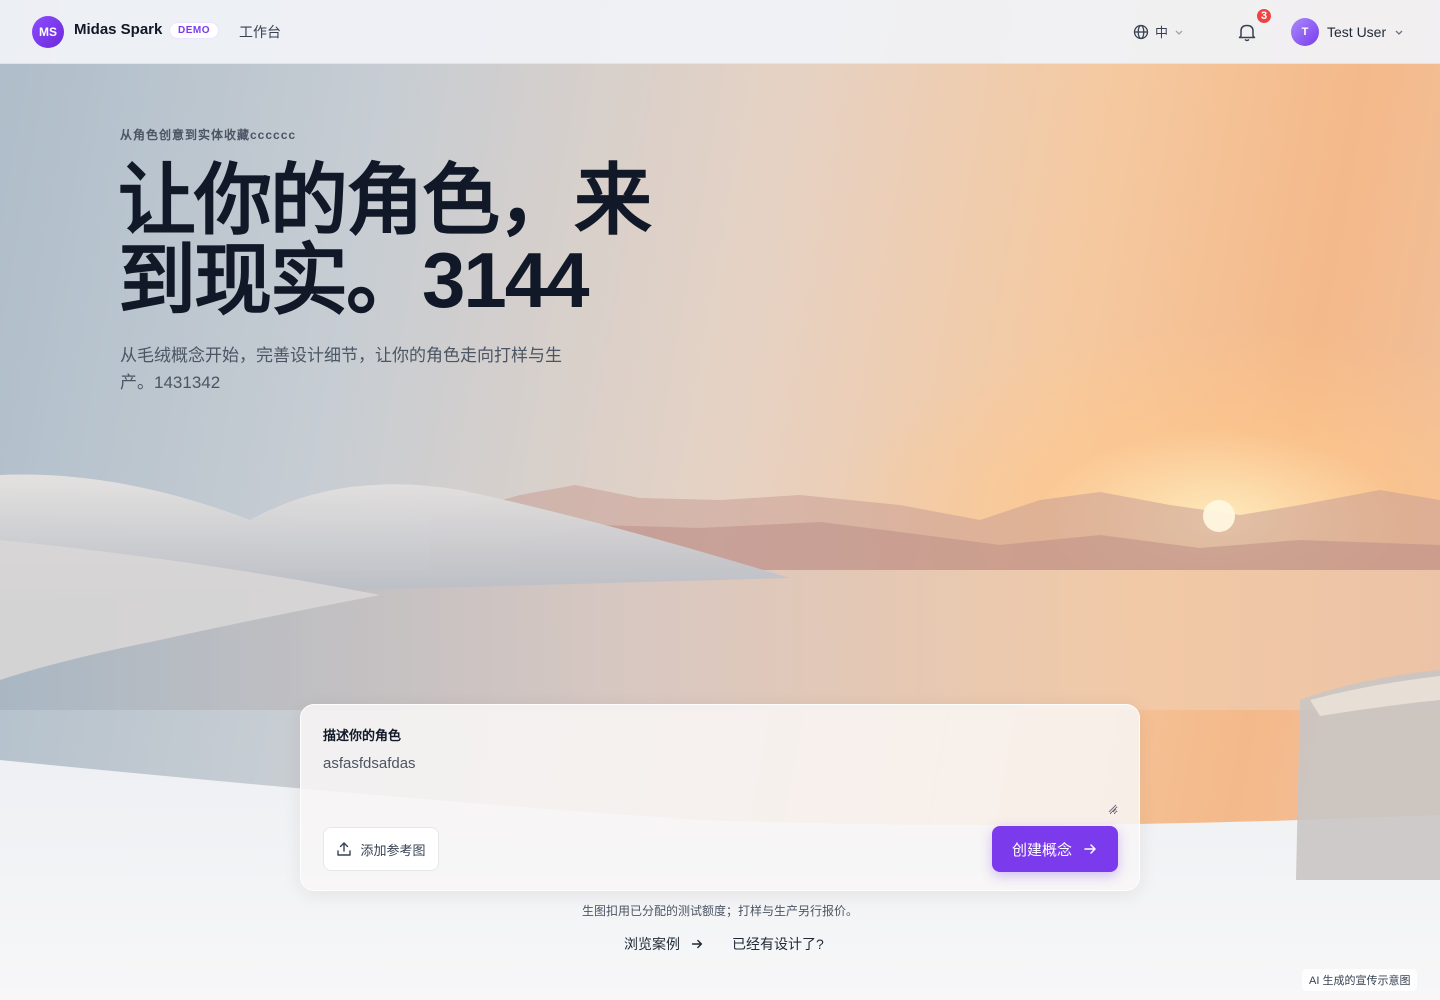  I want to click on add-reference-image-button: 添加参考图, so click(381, 849).